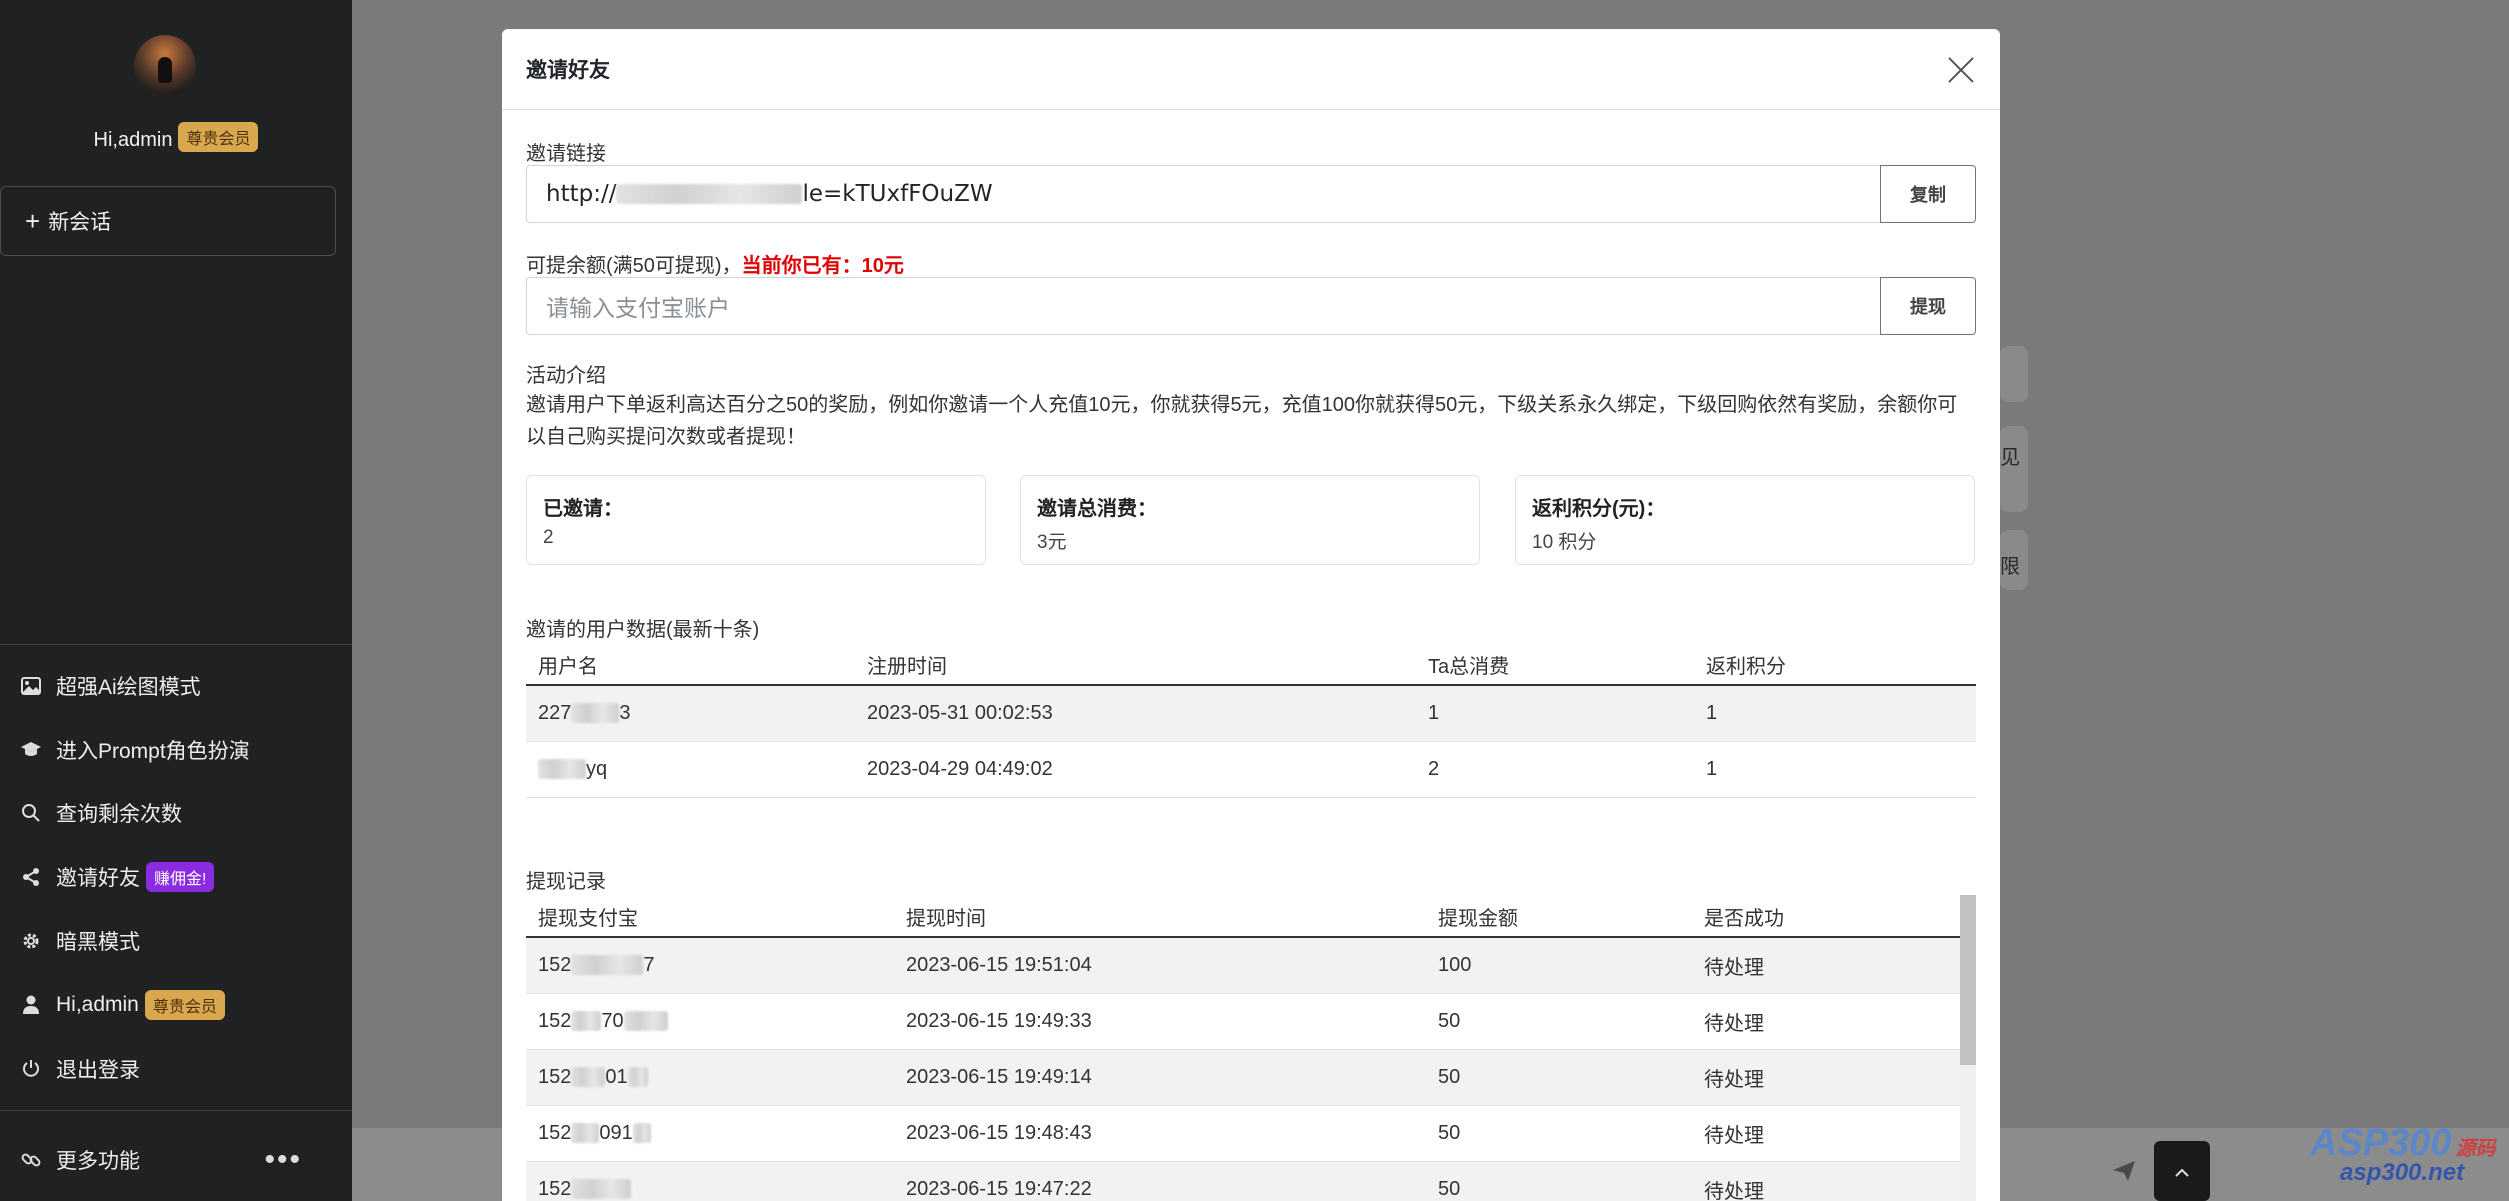 The height and width of the screenshot is (1201, 2509). Describe the element at coordinates (710, 1077) in the screenshot. I see `alipay-account-cell: 152 01` at that location.